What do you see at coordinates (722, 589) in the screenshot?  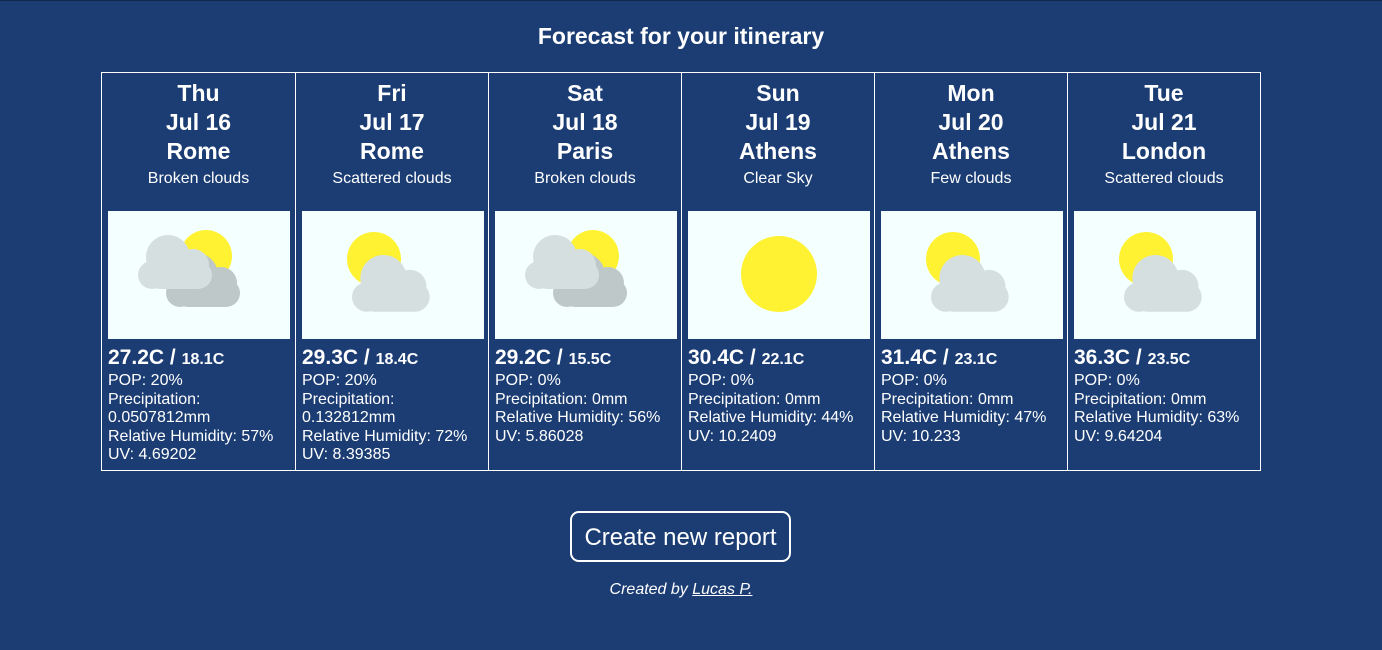 I see `author-link: Lucas P.` at bounding box center [722, 589].